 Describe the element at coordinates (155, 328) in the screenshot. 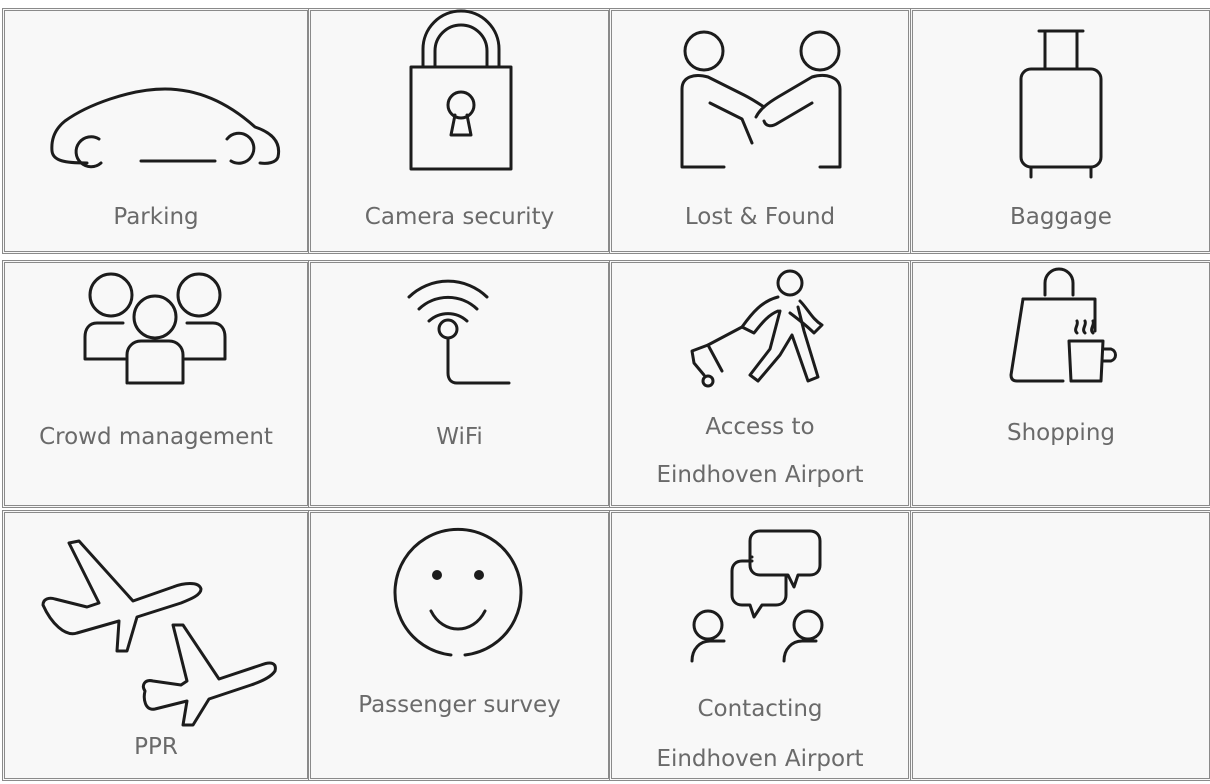

I see `people-group-icon` at that location.